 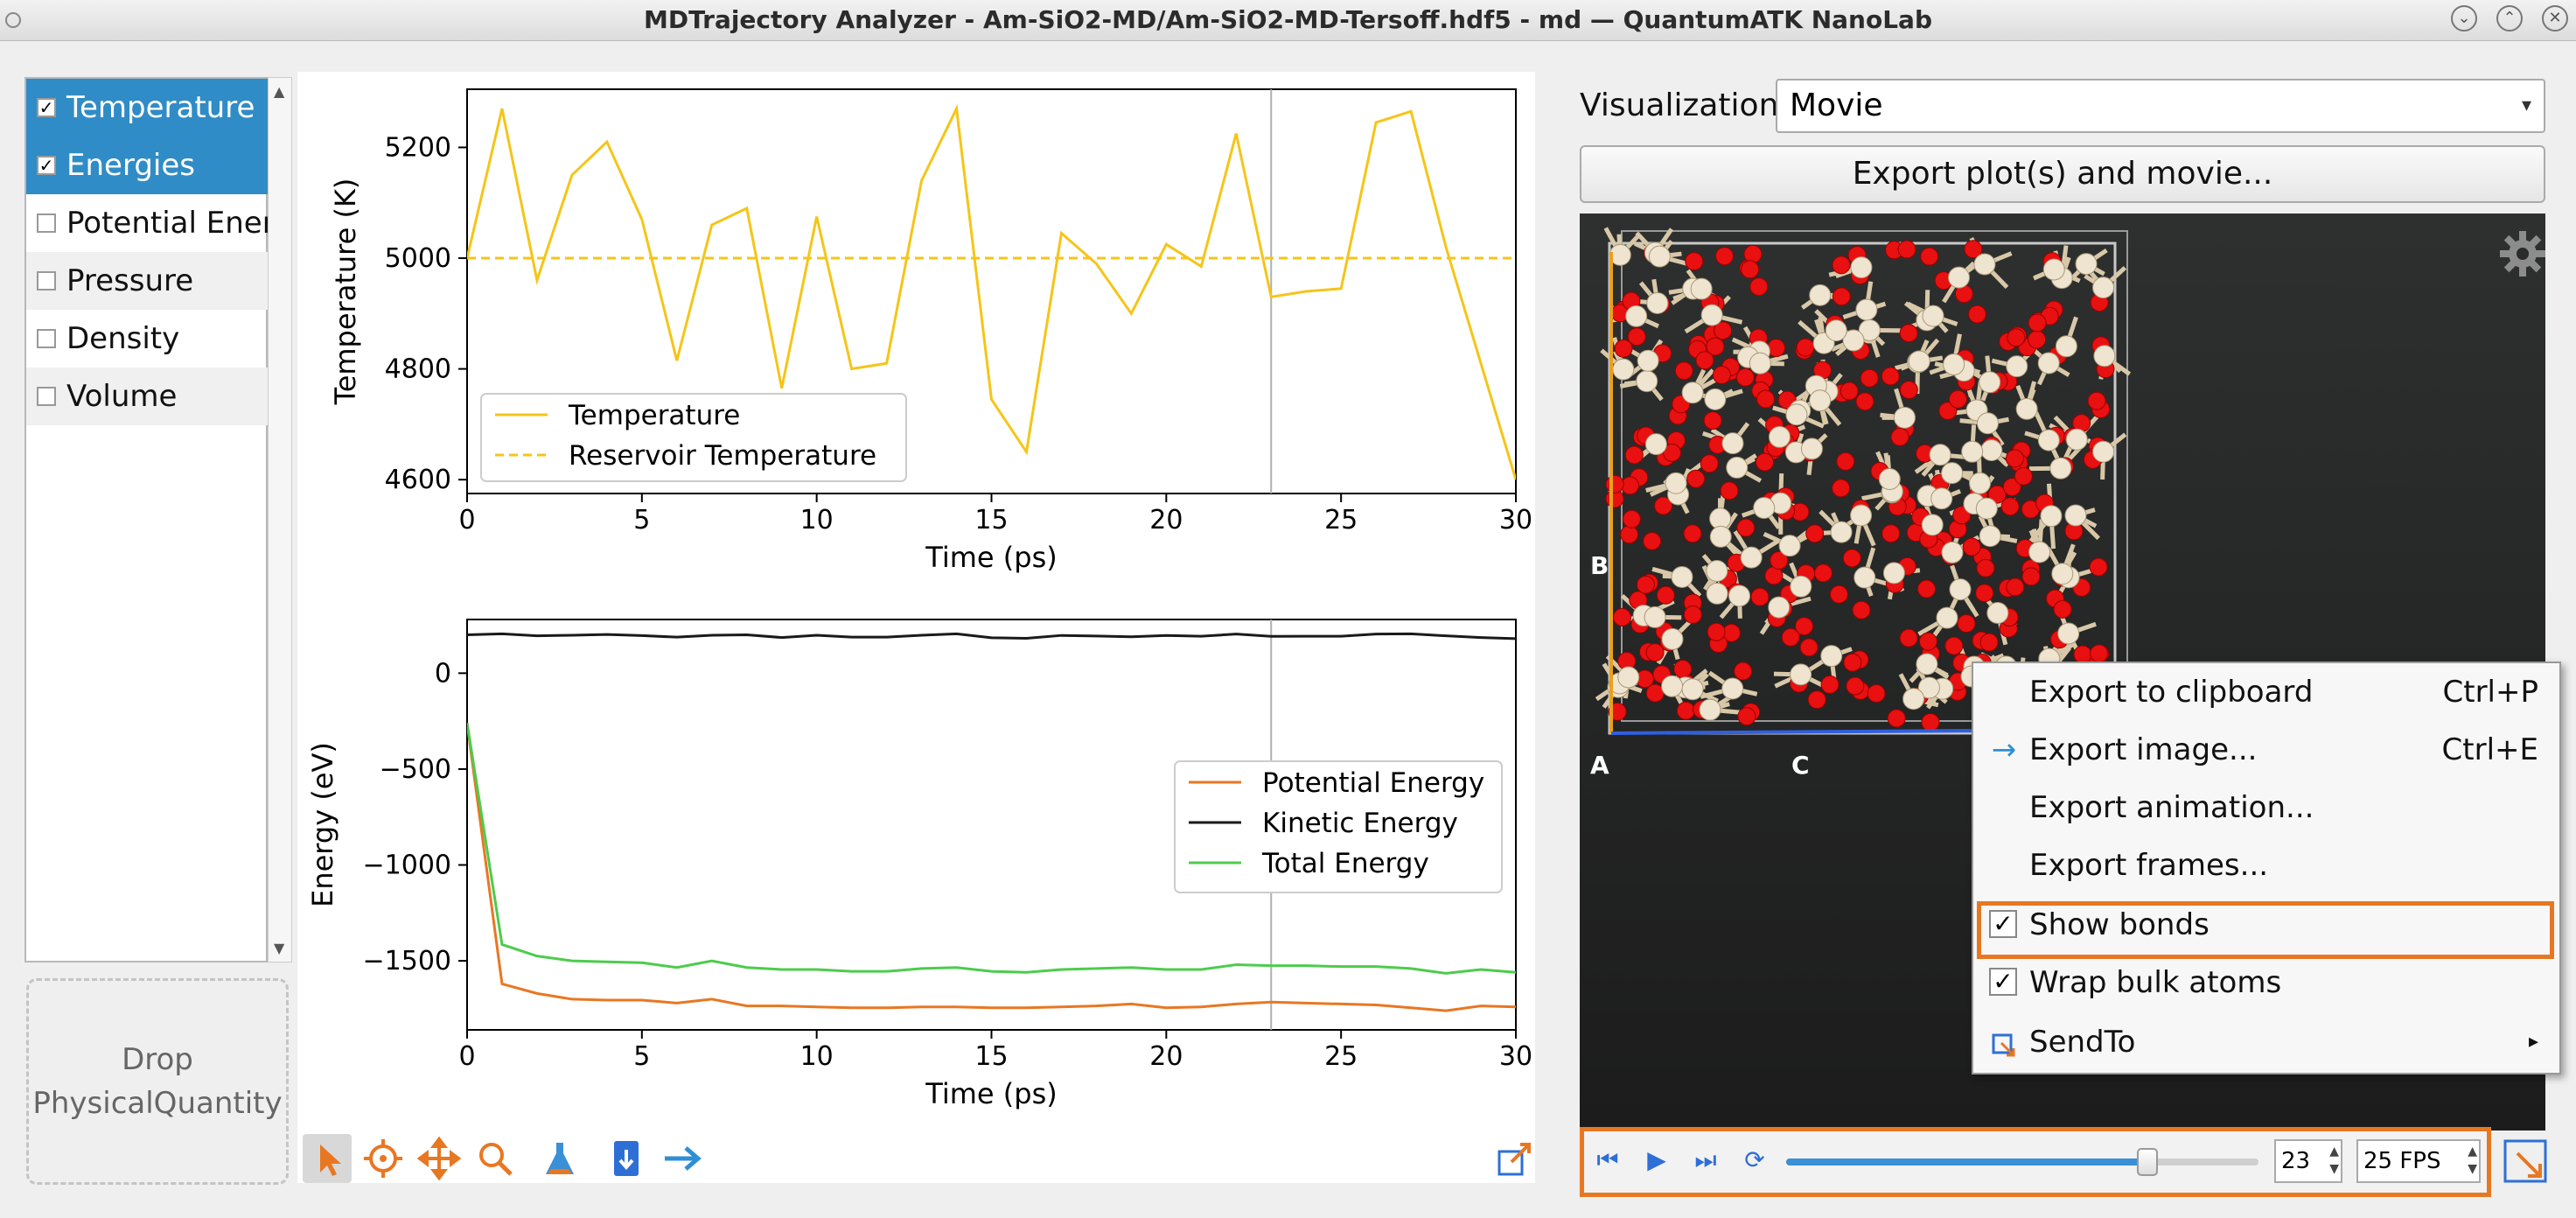 What do you see at coordinates (147, 339) in the screenshot?
I see `quantity-item-density: Density` at bounding box center [147, 339].